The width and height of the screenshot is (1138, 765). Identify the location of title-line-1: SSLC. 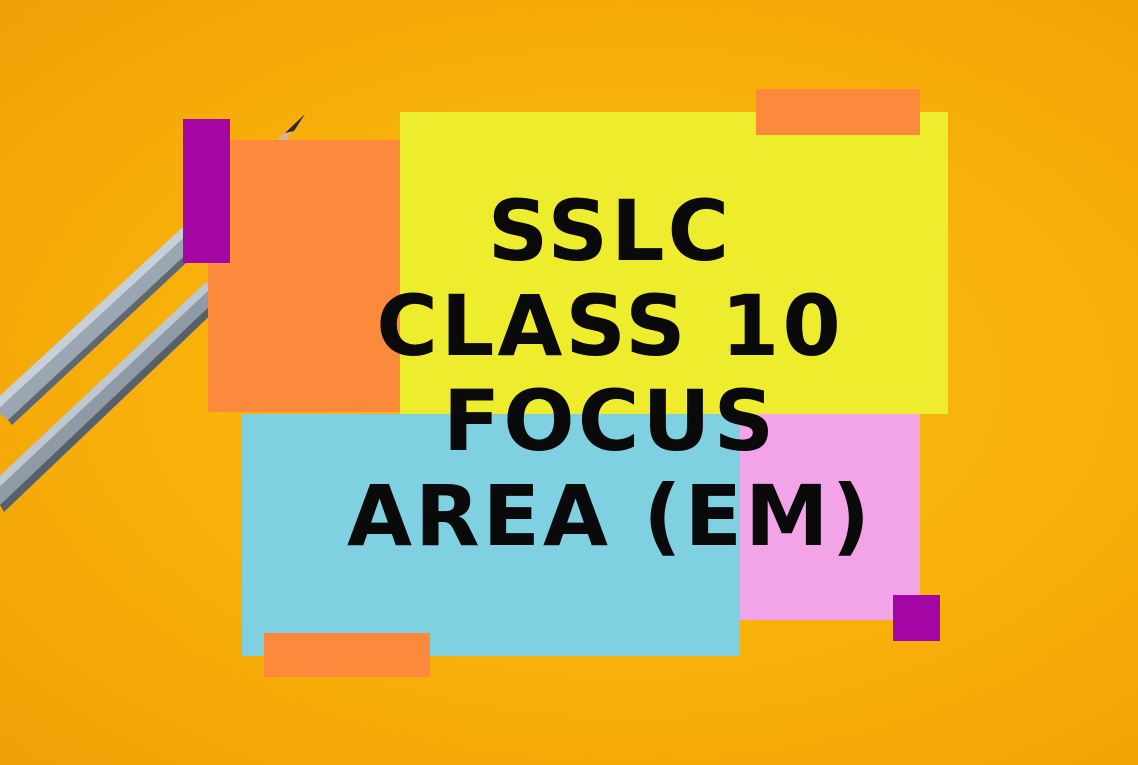
(610, 231).